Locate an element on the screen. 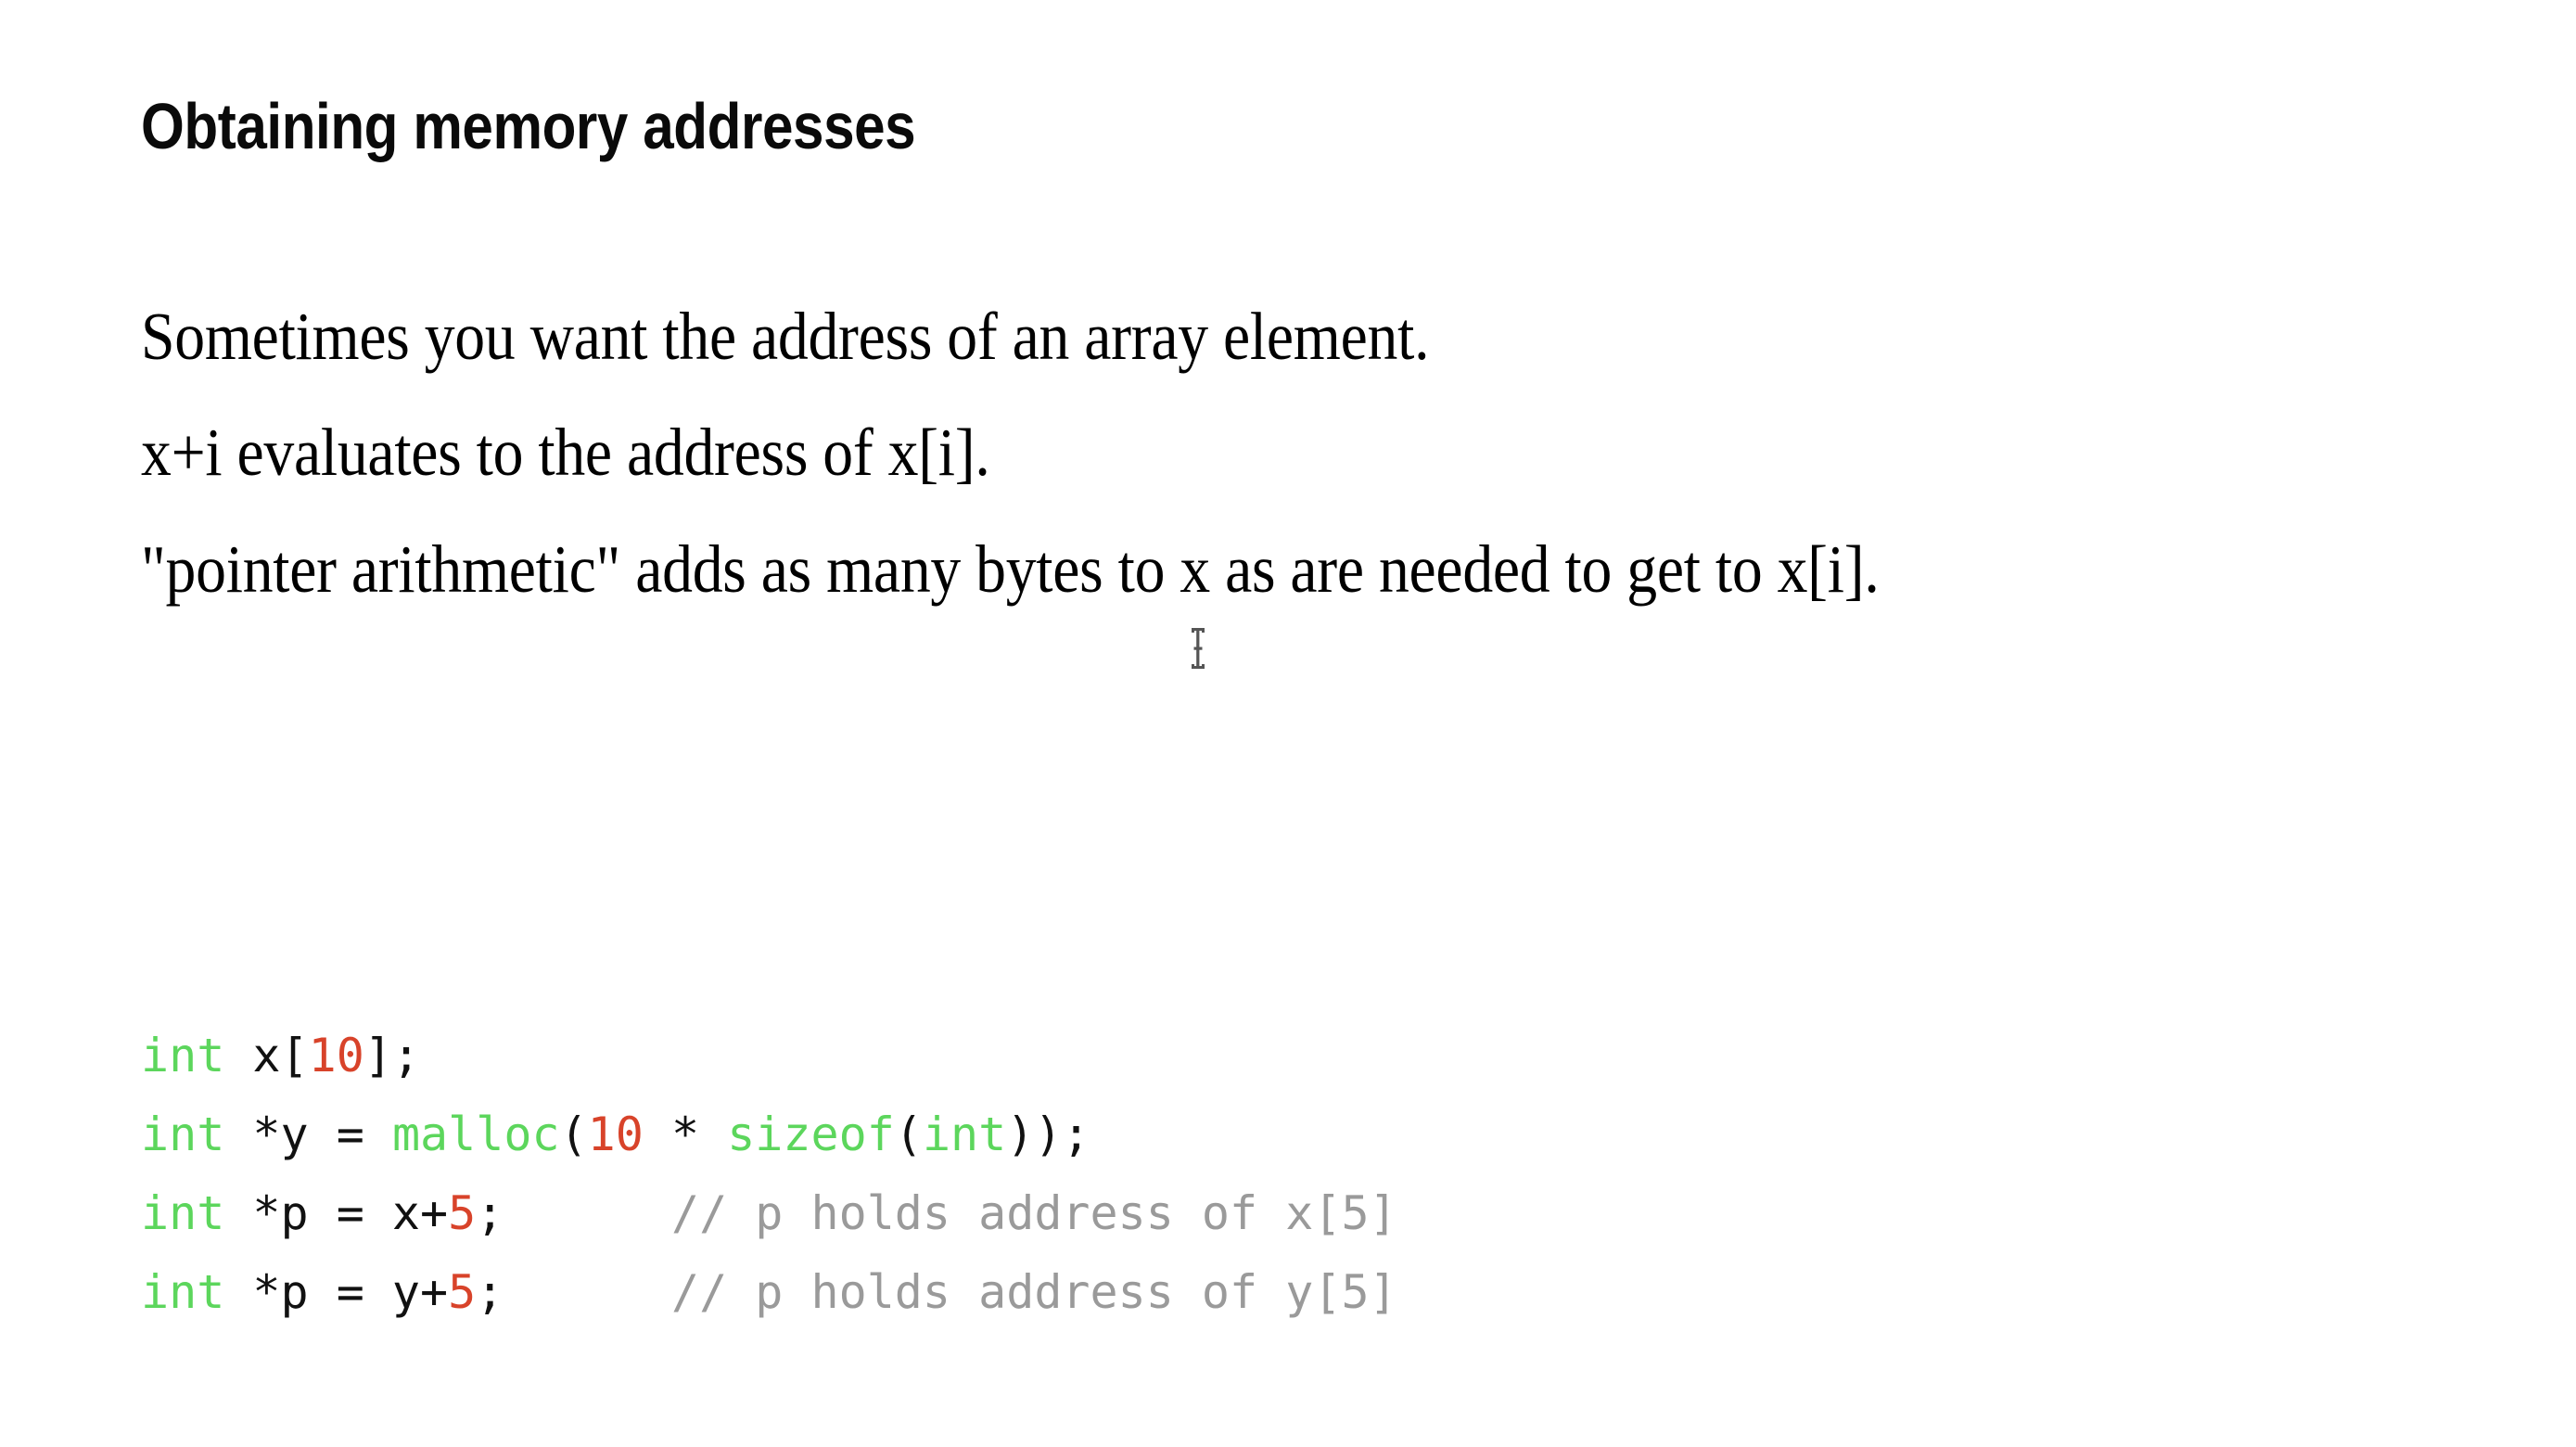 This screenshot has width=2576, height=1447. code-token-punct: ]; is located at coordinates (392, 1055).